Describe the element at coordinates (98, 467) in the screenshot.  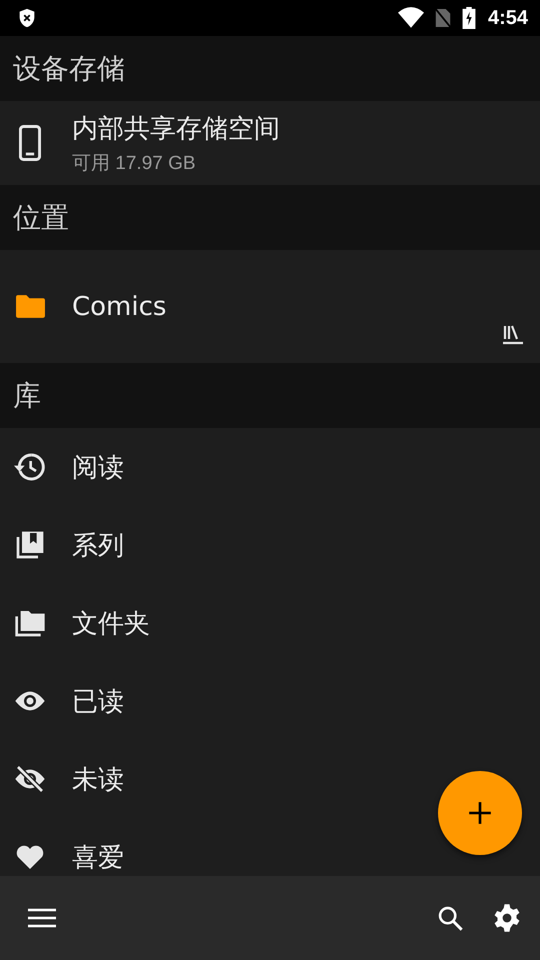
I see `library-item: 阅读` at that location.